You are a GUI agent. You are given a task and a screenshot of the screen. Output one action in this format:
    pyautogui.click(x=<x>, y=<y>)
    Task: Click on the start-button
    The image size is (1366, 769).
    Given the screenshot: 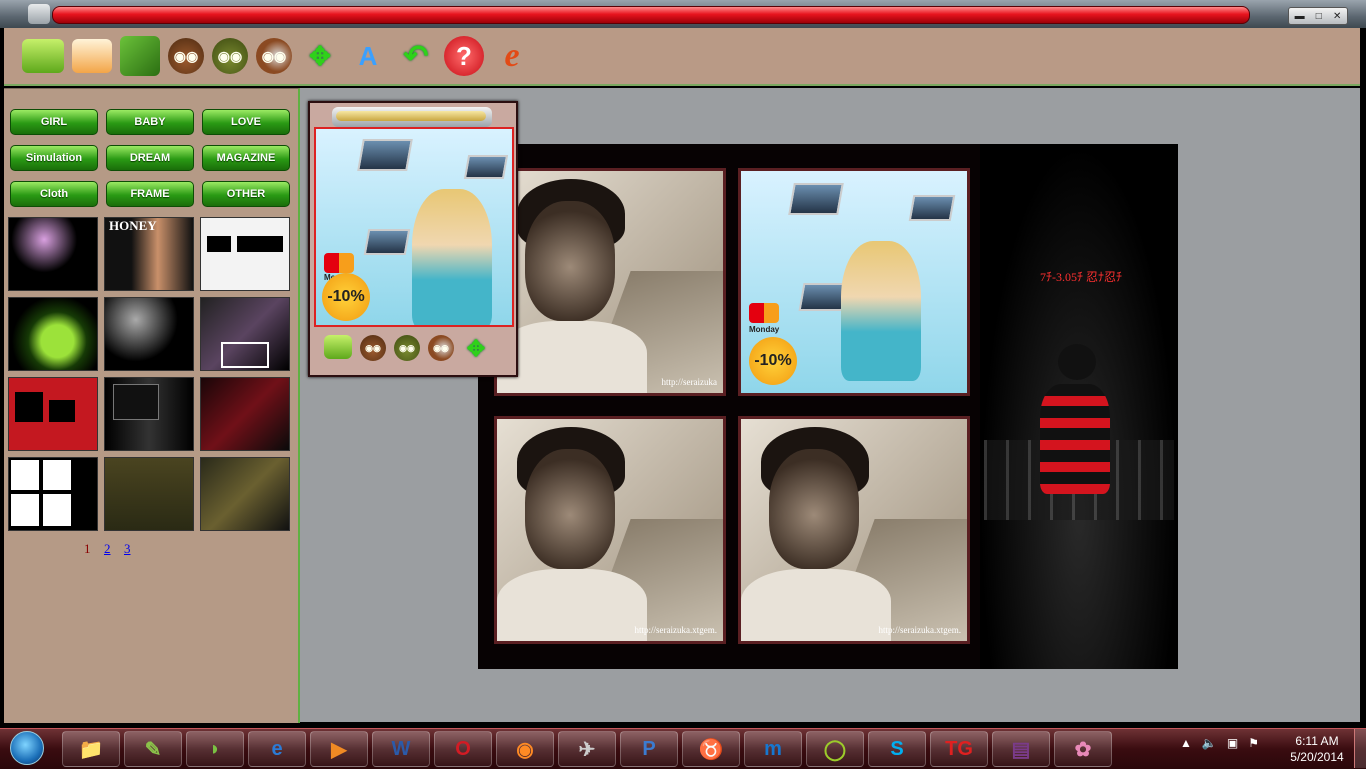 What is the action you would take?
    pyautogui.click(x=27, y=748)
    